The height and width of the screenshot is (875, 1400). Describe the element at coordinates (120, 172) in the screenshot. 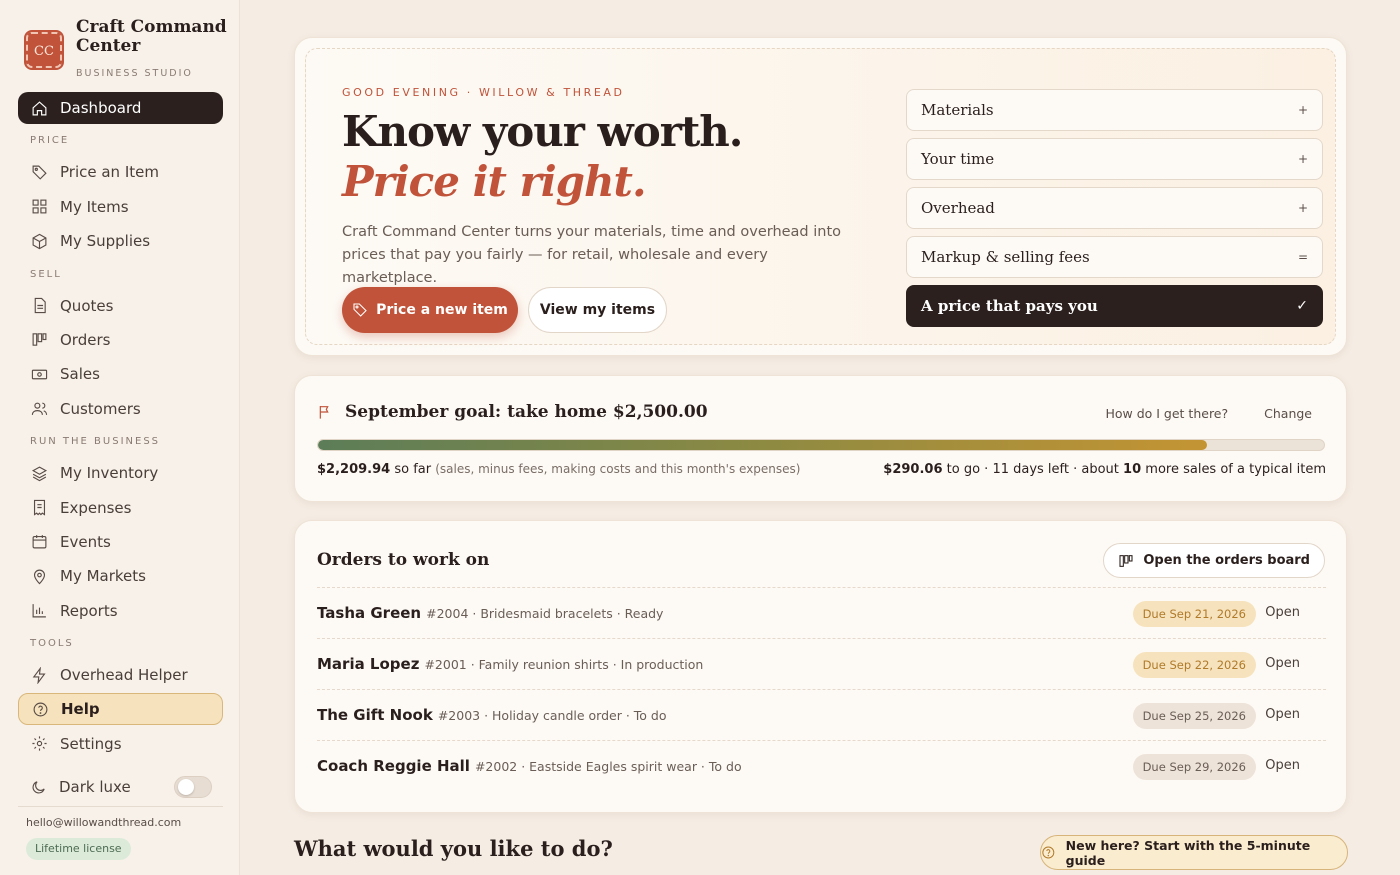

I see `sidebar-item-price-item: Price an Item` at that location.